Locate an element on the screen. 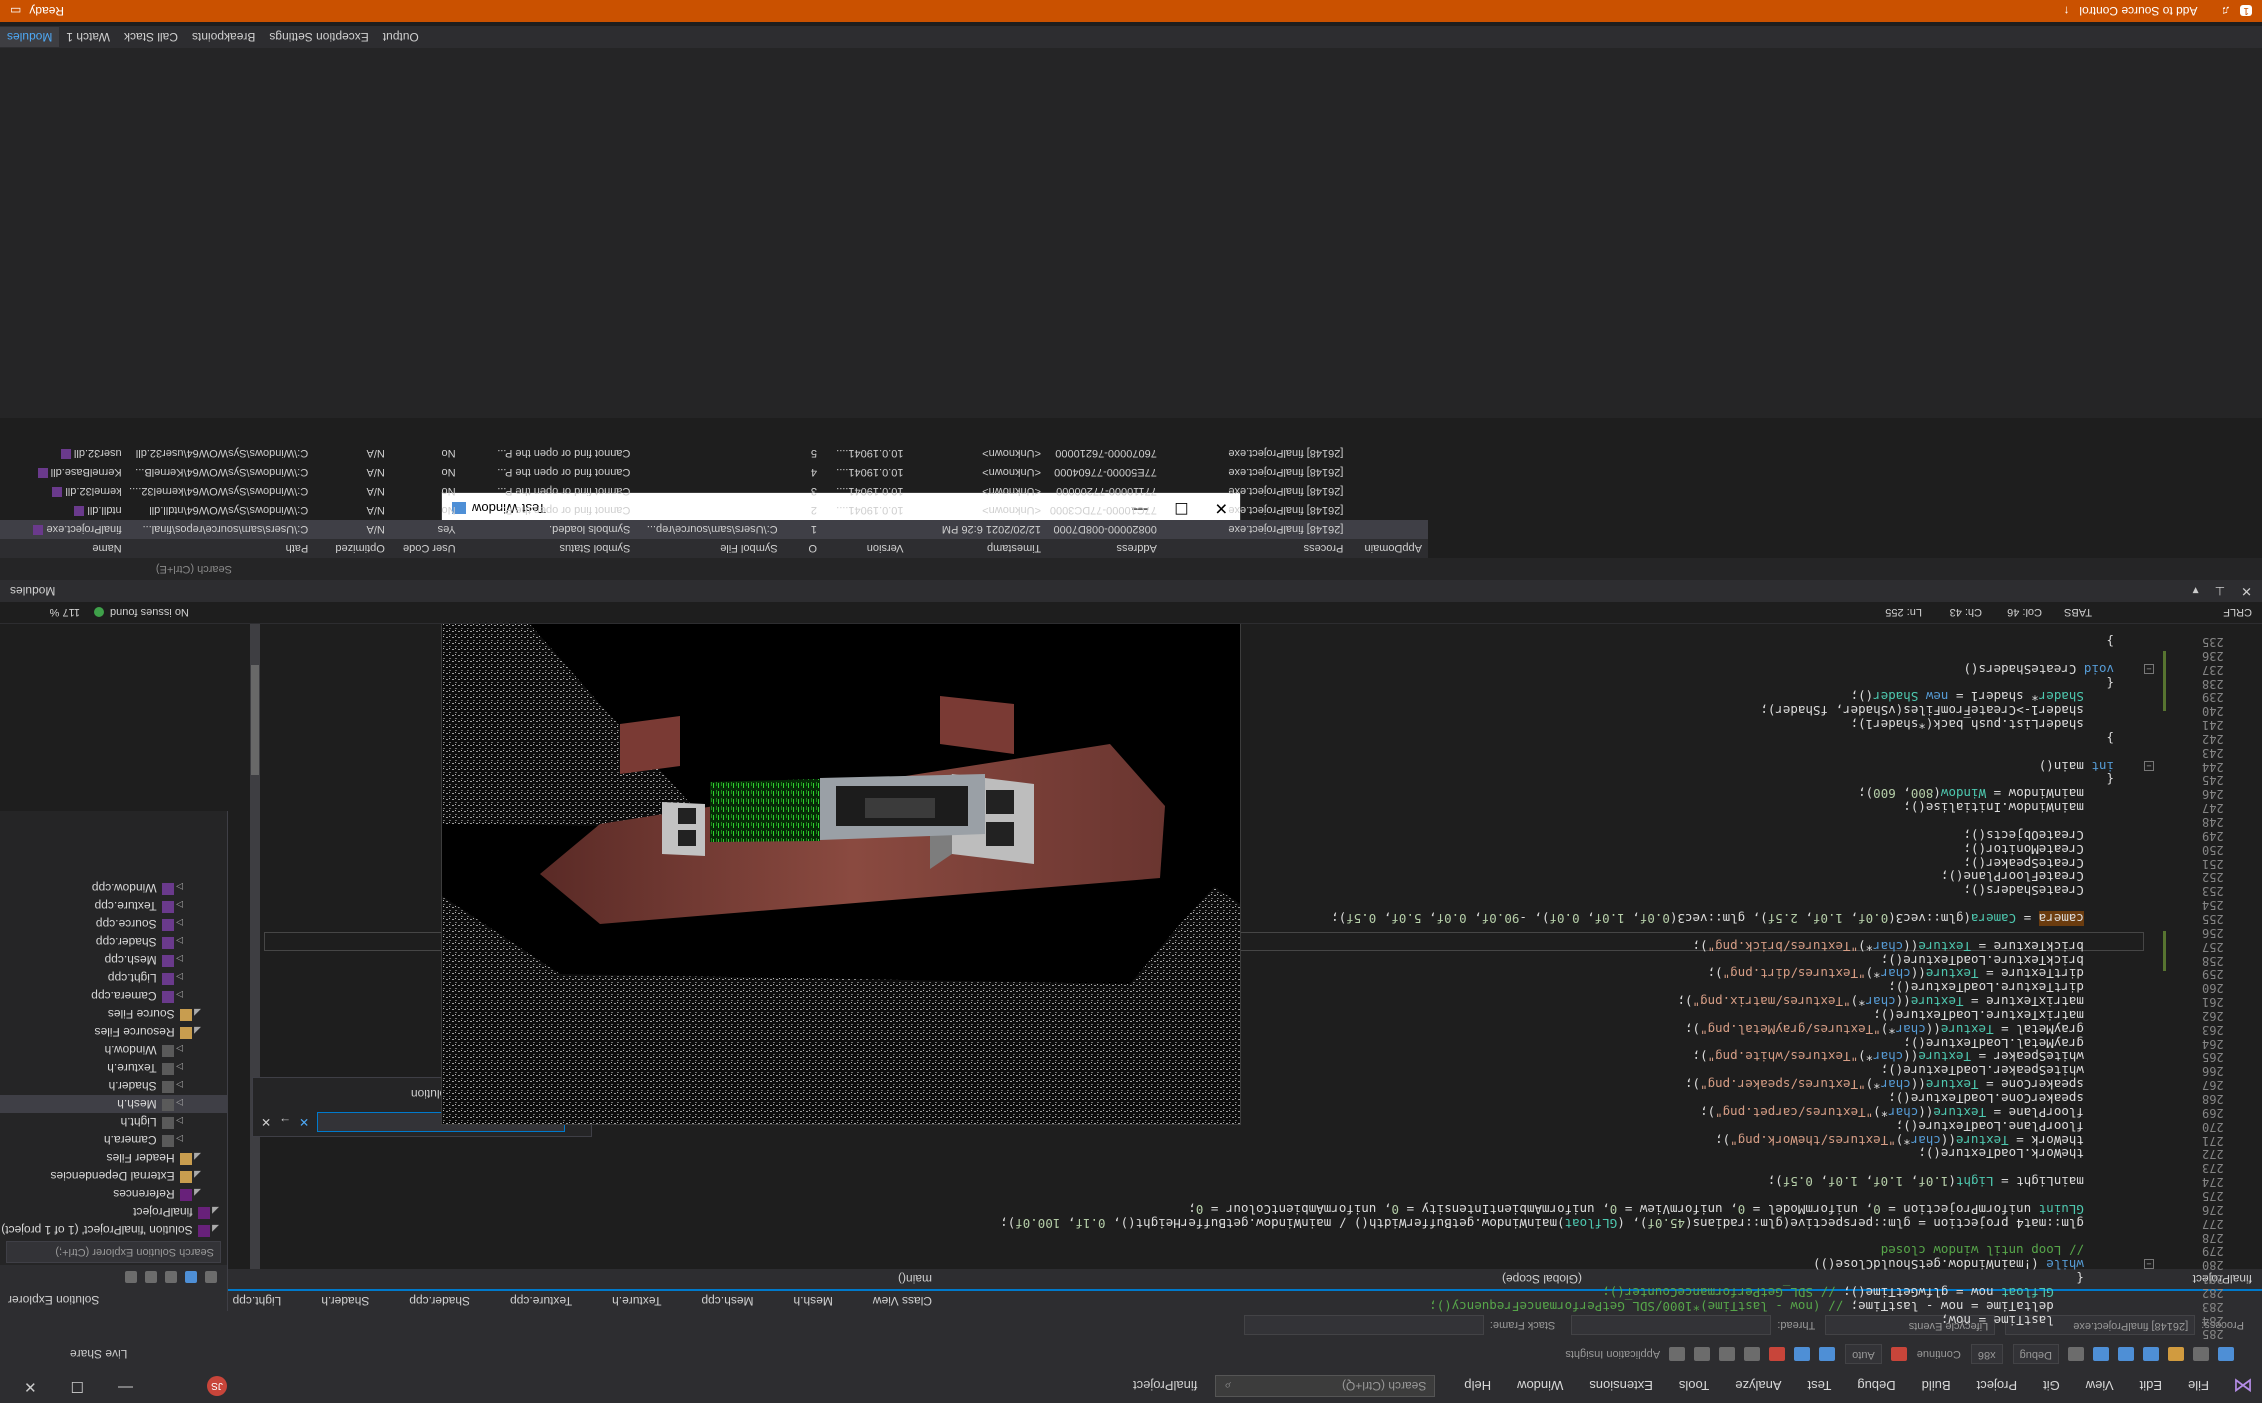  menu-file: File is located at coordinates (2198, 1386).